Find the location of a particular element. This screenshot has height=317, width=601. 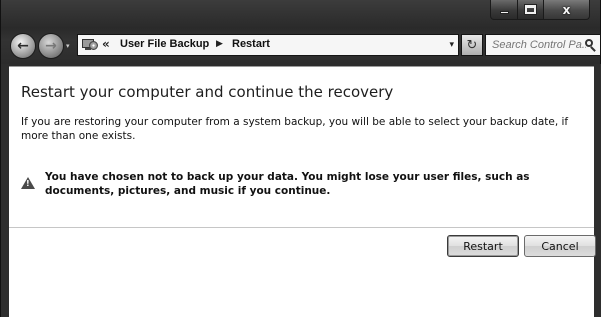

minimize-icon is located at coordinates (504, 12).